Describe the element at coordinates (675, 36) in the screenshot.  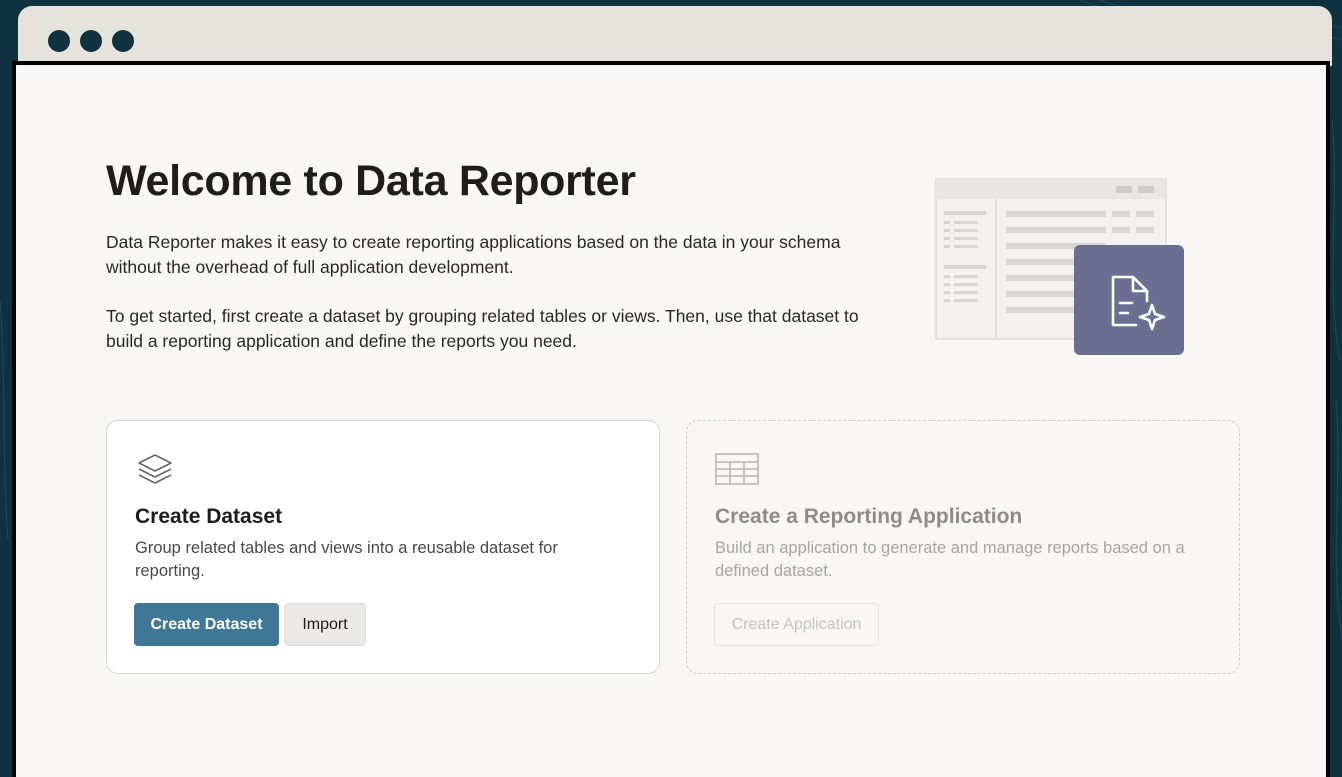
I see `window-title-bar` at that location.